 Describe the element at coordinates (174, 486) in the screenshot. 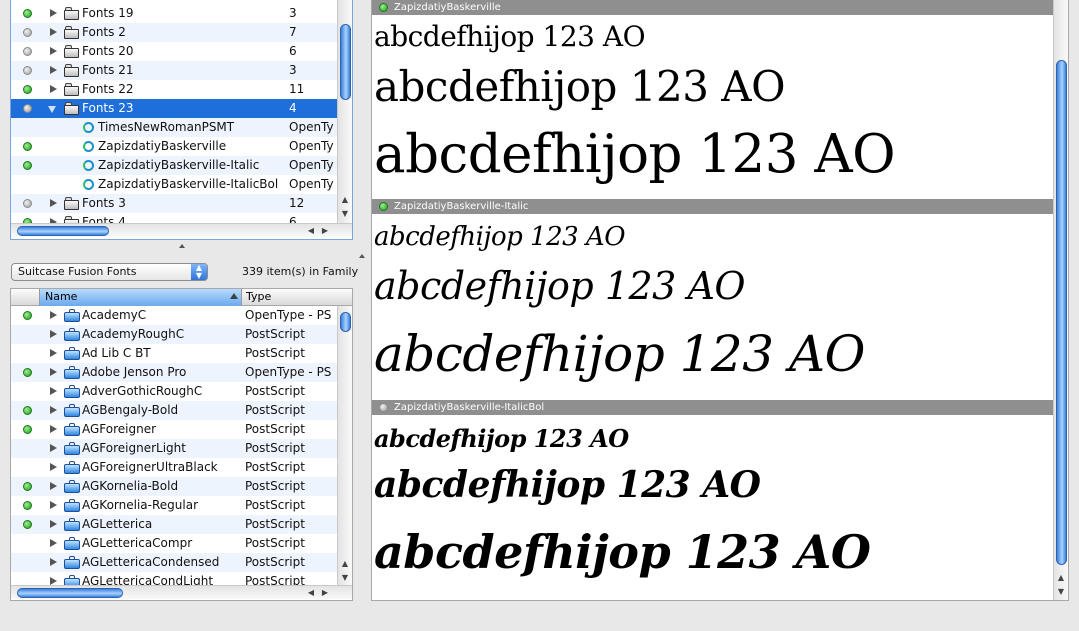

I see `font-family-row: AGKornelia-Bold PostScript` at that location.